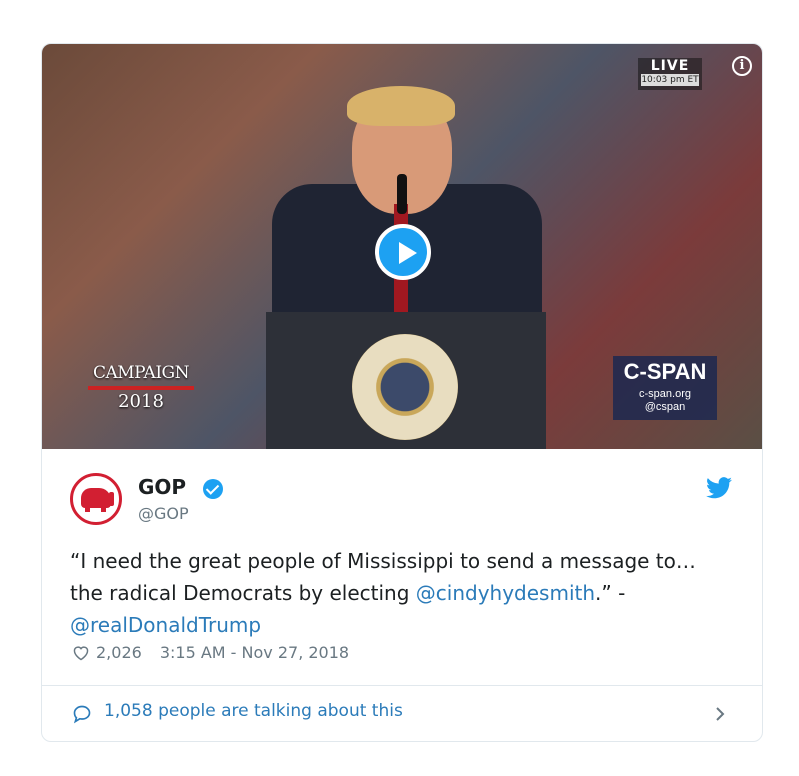 The image size is (799, 776). I want to click on timestamp: 3:15 AM - Nov 27, 2018, so click(254, 652).